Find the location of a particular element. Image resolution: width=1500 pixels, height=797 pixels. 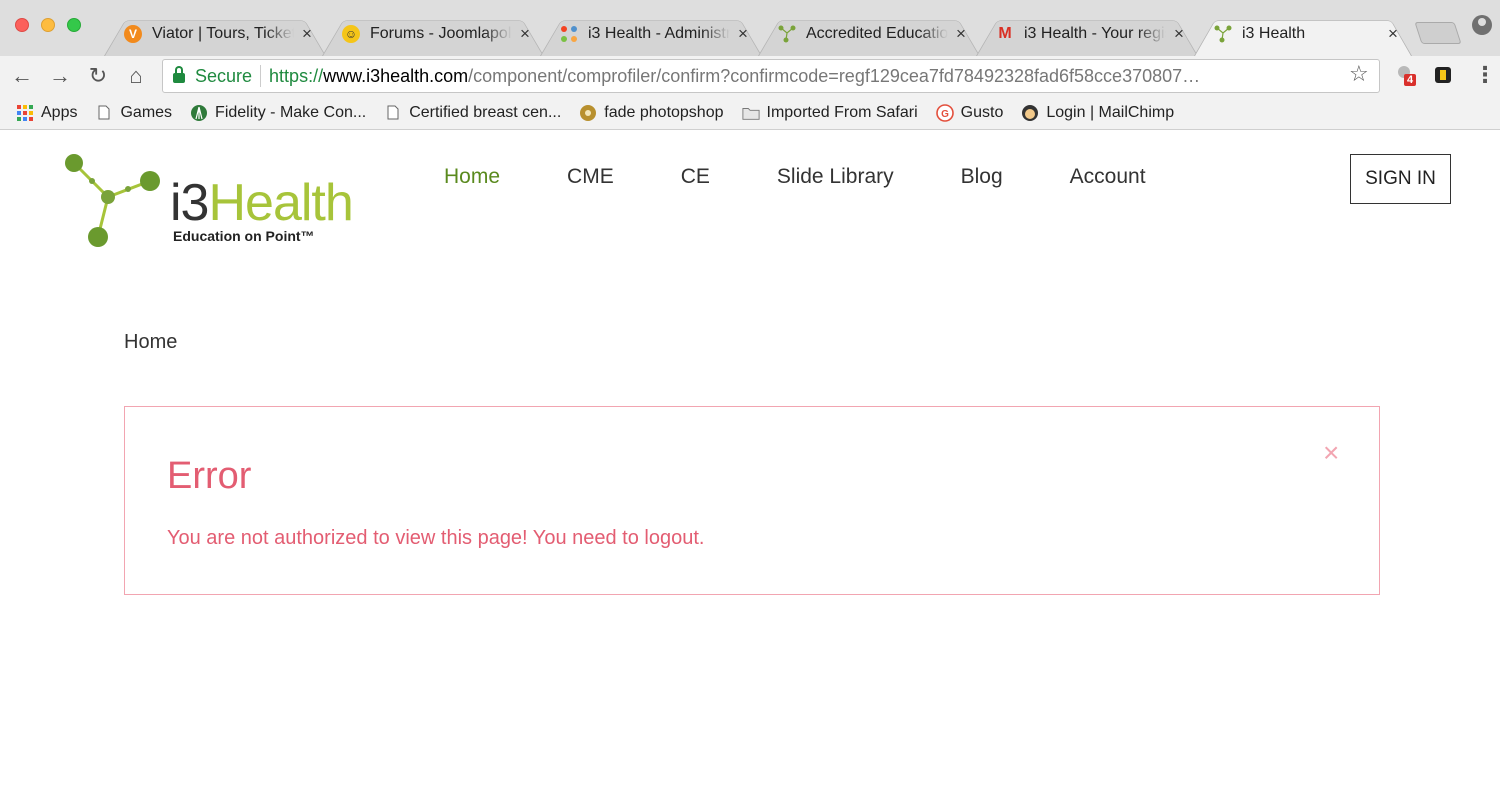

extension-icon: 4 is located at coordinates (1407, 75).